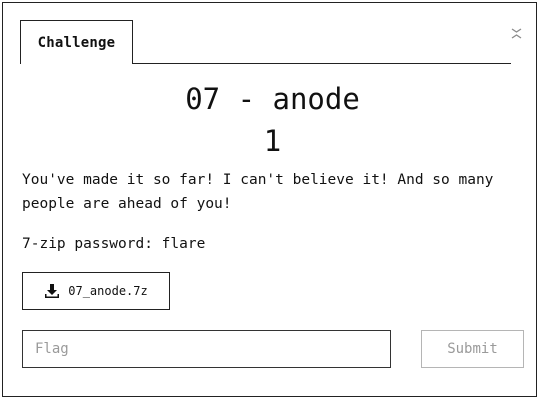 The image size is (541, 401). What do you see at coordinates (206, 349) in the screenshot?
I see `flag-input` at bounding box center [206, 349].